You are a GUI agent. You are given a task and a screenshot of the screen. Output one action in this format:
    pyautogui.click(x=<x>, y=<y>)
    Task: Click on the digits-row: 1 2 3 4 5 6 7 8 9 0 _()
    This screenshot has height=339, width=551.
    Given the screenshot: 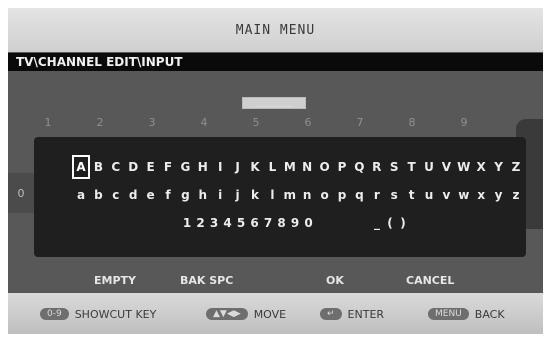 What is the action you would take?
    pyautogui.click(x=280, y=224)
    